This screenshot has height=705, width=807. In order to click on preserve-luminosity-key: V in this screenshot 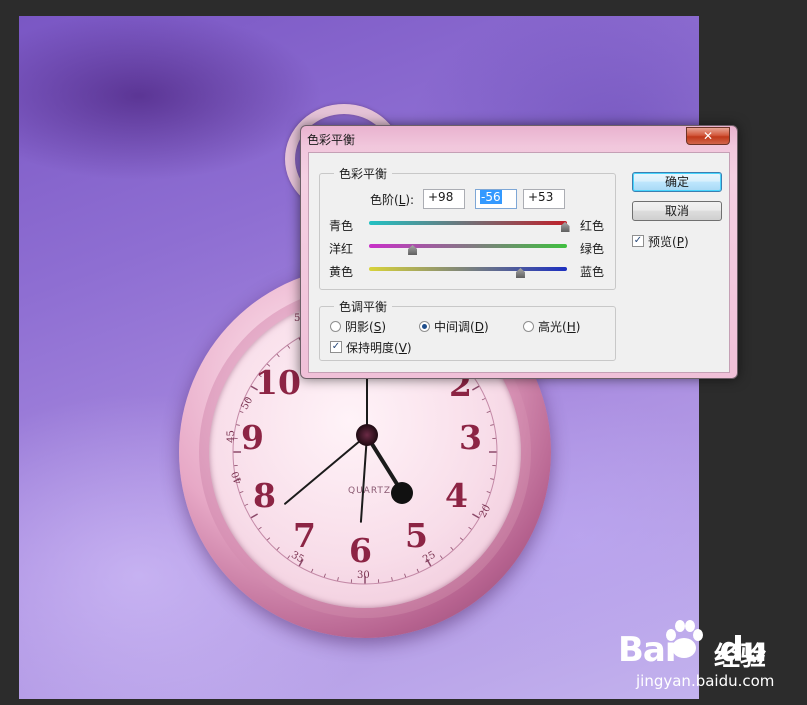, I will do `click(402, 348)`.